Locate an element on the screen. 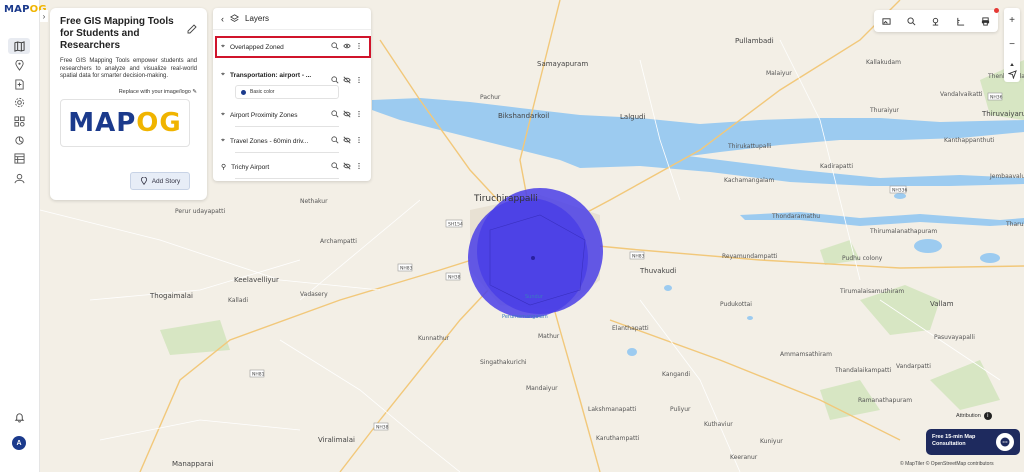 Image resolution: width=1024 pixels, height=472 pixels. share-icon is located at coordinates (19, 178).